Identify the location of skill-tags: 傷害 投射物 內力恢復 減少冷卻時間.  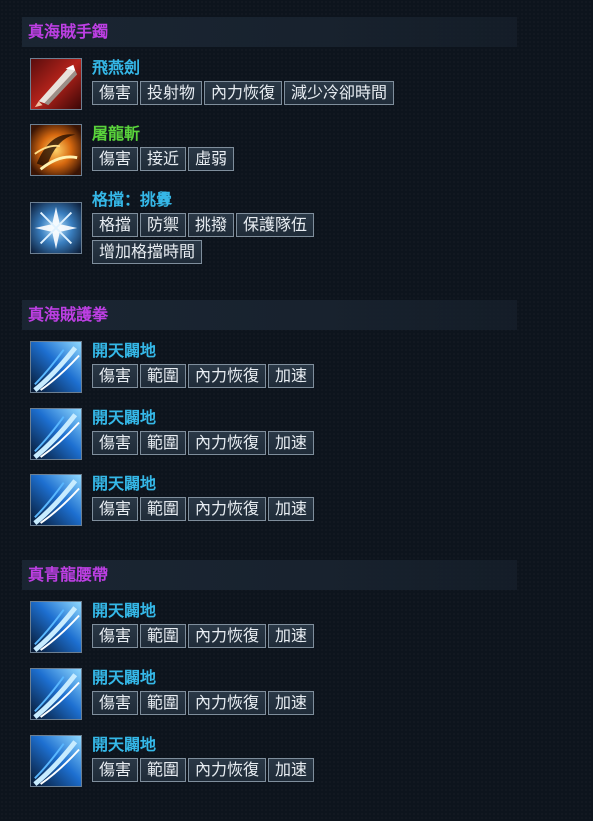
(312, 94).